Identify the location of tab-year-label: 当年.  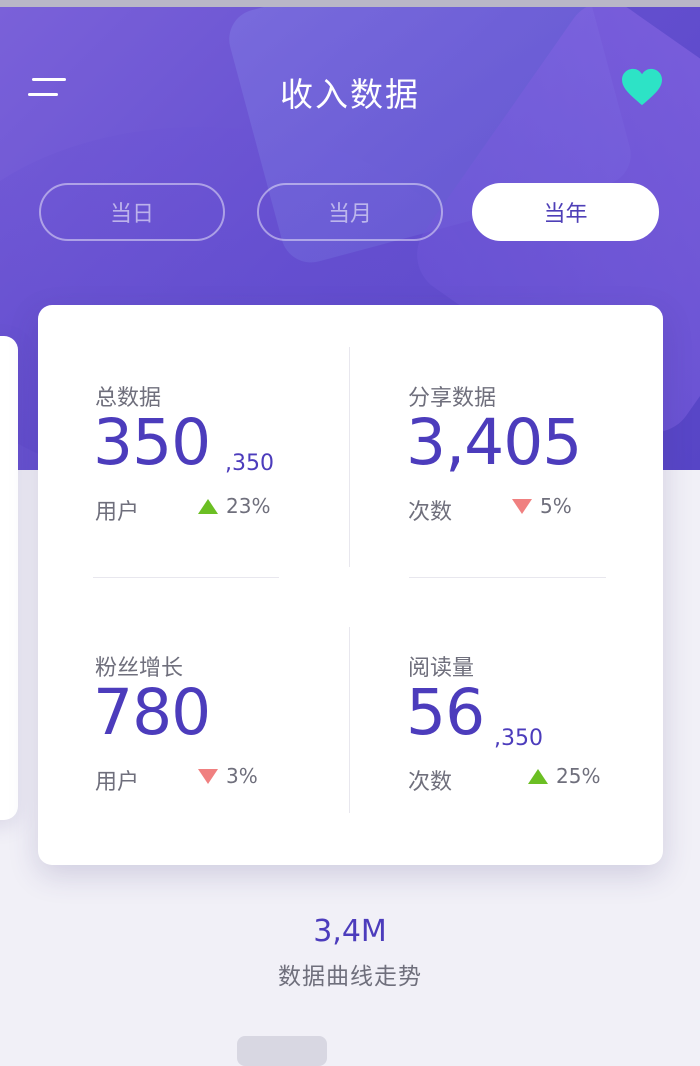
(565, 214).